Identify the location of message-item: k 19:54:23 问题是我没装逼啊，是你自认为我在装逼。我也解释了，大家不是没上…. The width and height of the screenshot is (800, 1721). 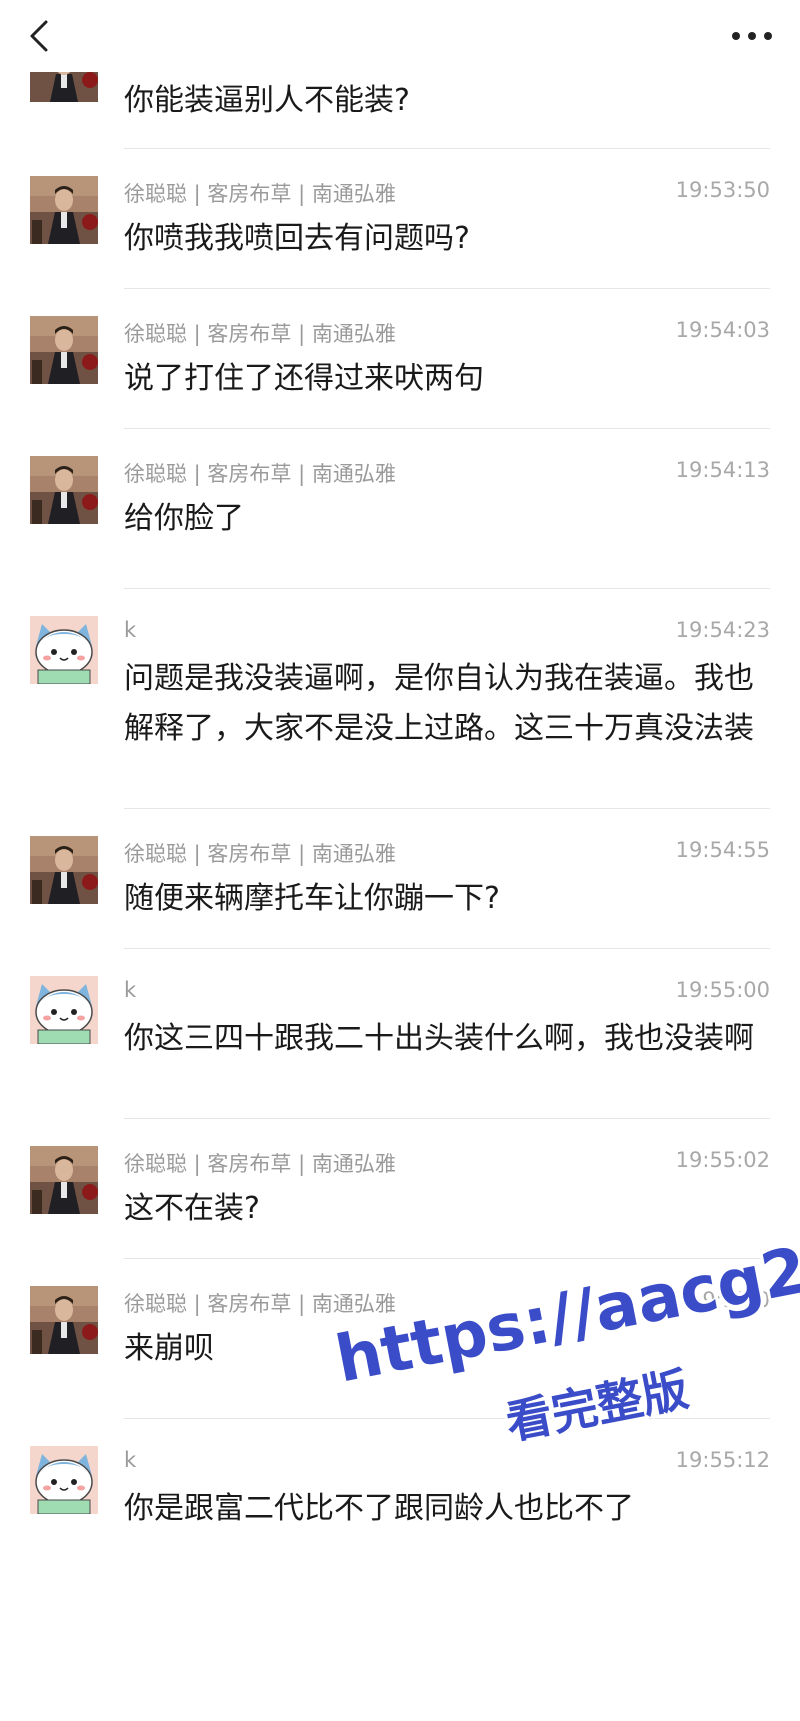
(400, 700).